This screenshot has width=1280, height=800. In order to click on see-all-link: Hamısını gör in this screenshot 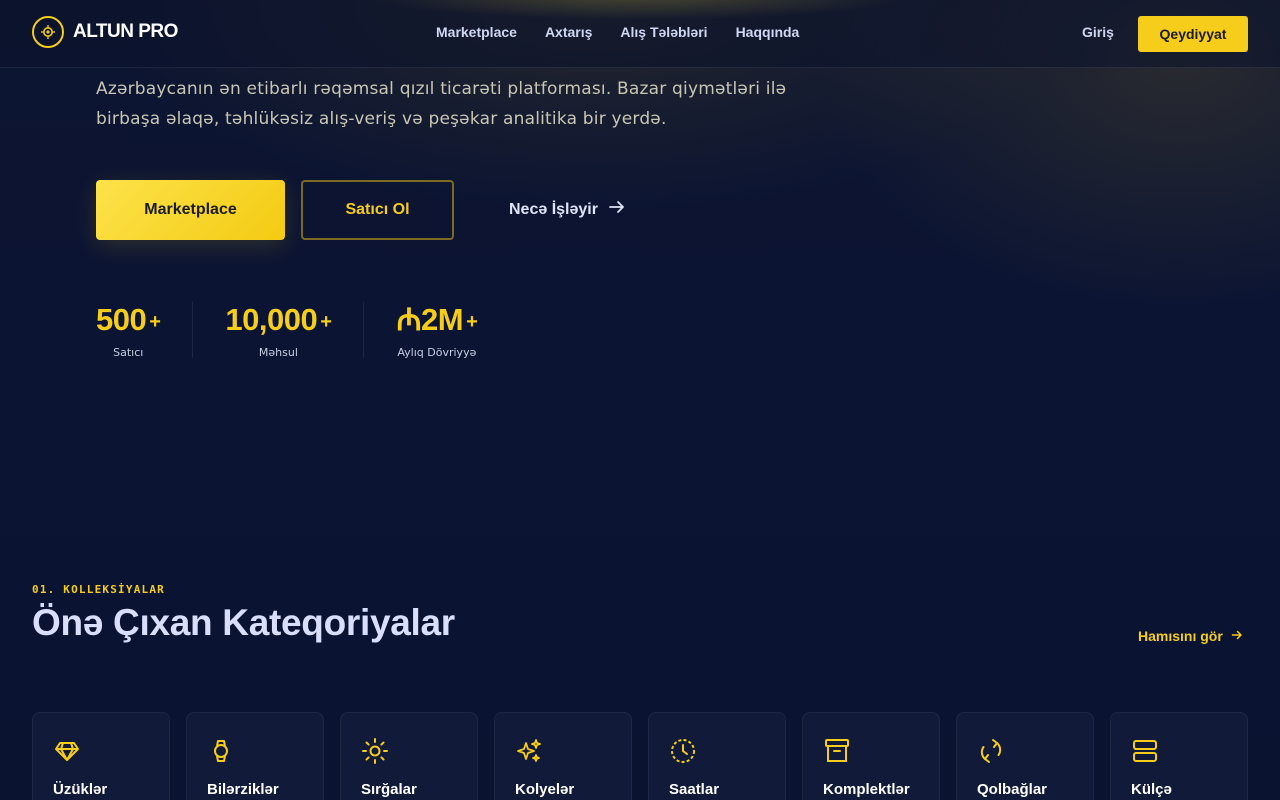, I will do `click(1190, 636)`.